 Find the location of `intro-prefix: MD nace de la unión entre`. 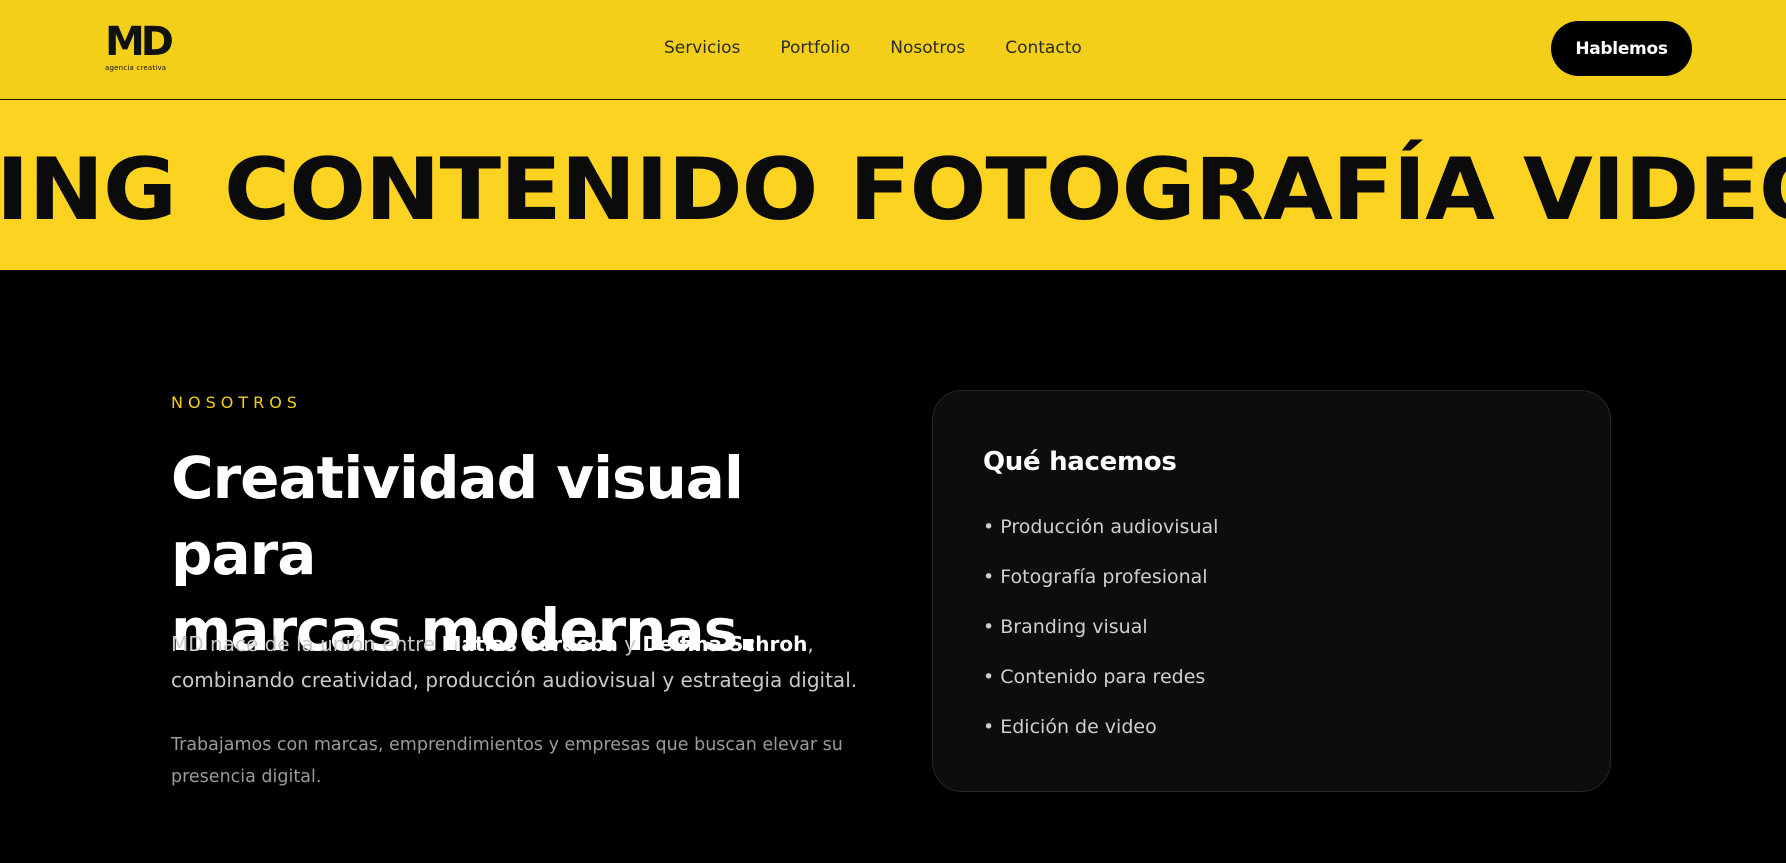

intro-prefix: MD nace de la unión entre is located at coordinates (306, 644).